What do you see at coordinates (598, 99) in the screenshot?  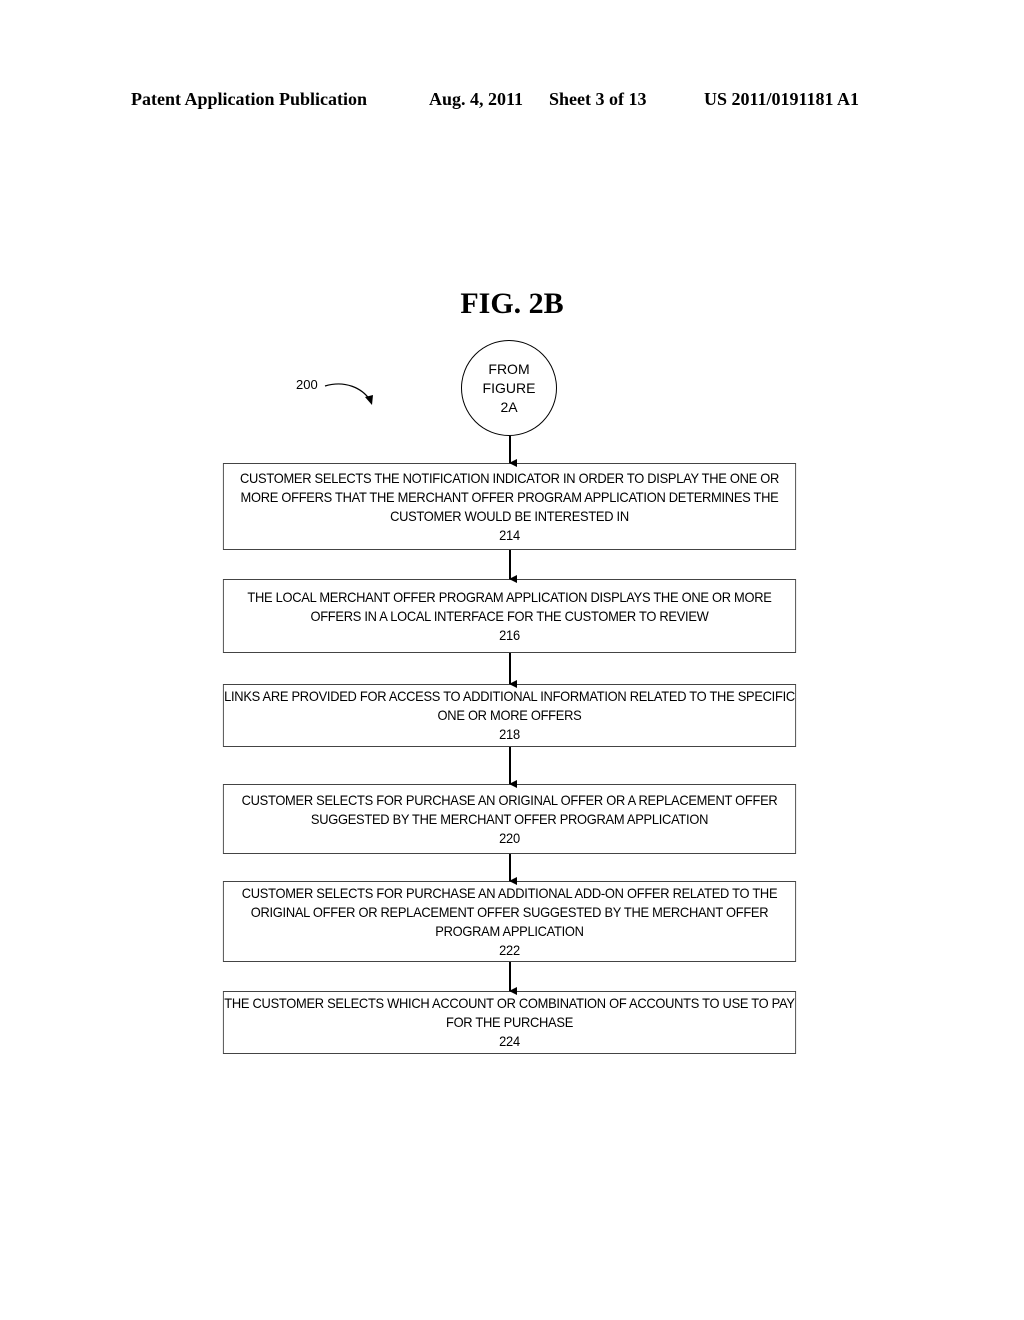 I see `sheet-number: Sheet 3 of 13` at bounding box center [598, 99].